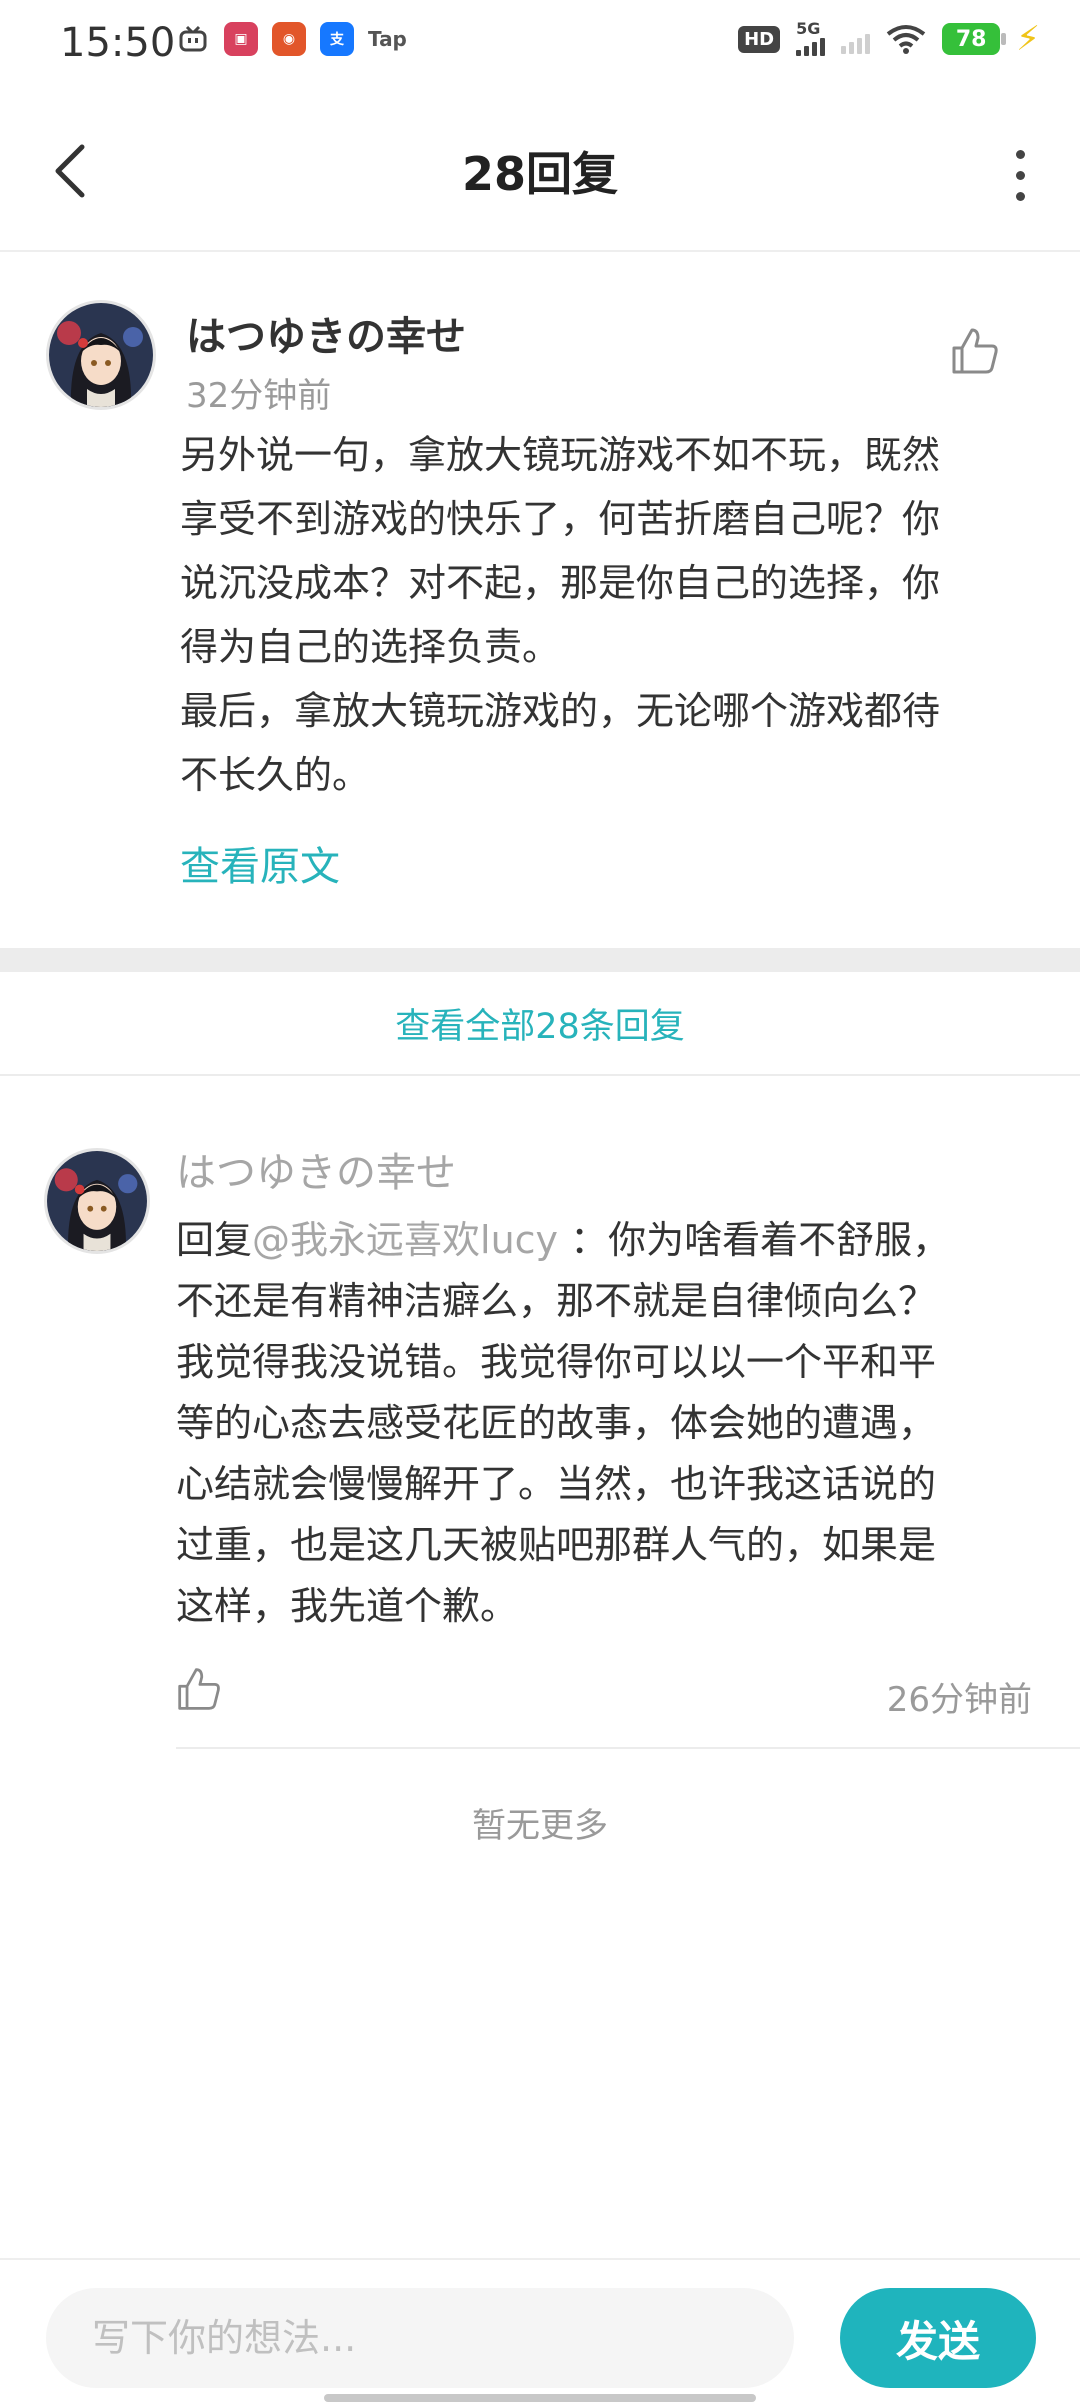  What do you see at coordinates (808, 28) in the screenshot?
I see `network-label: 5G` at bounding box center [808, 28].